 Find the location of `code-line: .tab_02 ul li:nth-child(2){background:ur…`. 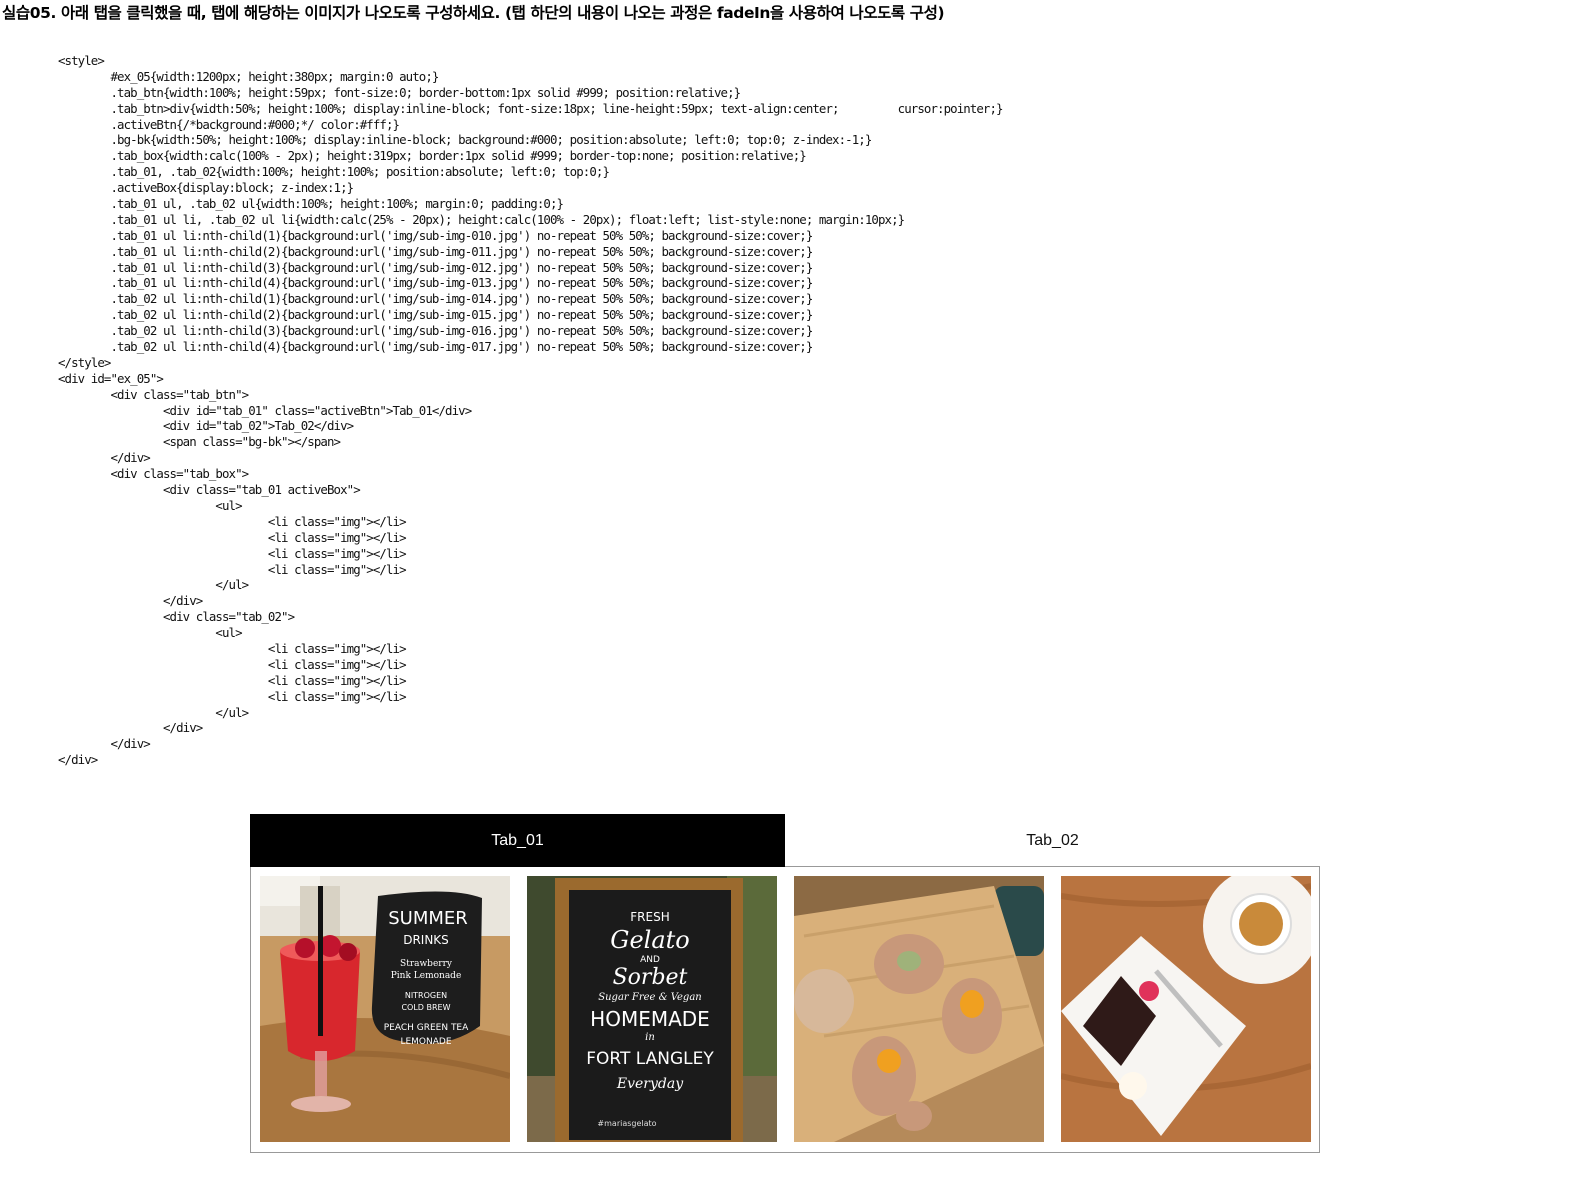

code-line: .tab_02 ul li:nth-child(2){background:ur… is located at coordinates (435, 315).